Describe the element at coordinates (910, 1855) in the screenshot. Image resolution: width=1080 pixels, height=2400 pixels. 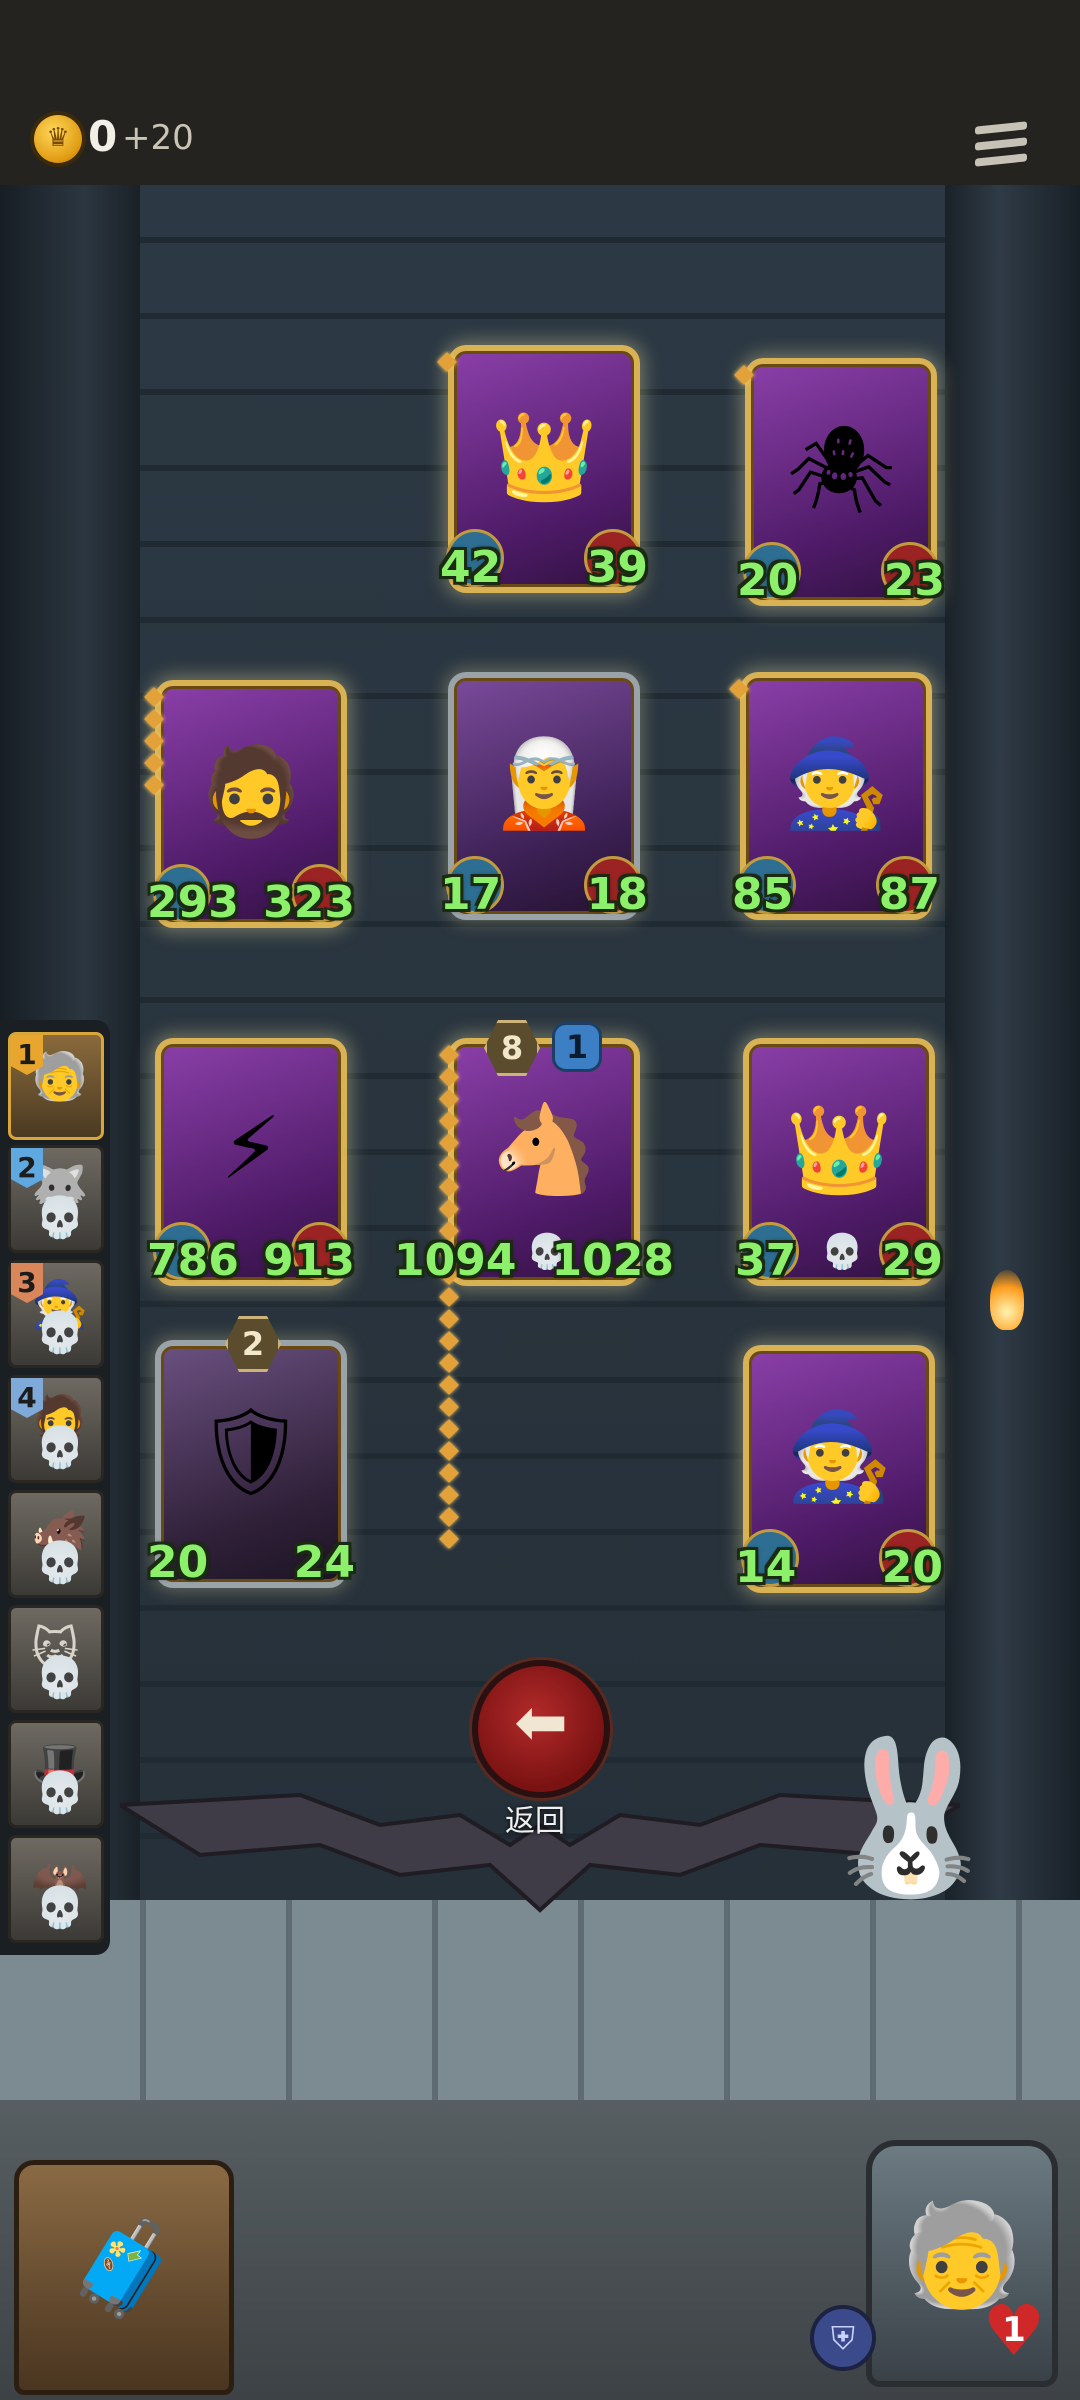
I see `bunny-mascot-icon: 🐰` at that location.